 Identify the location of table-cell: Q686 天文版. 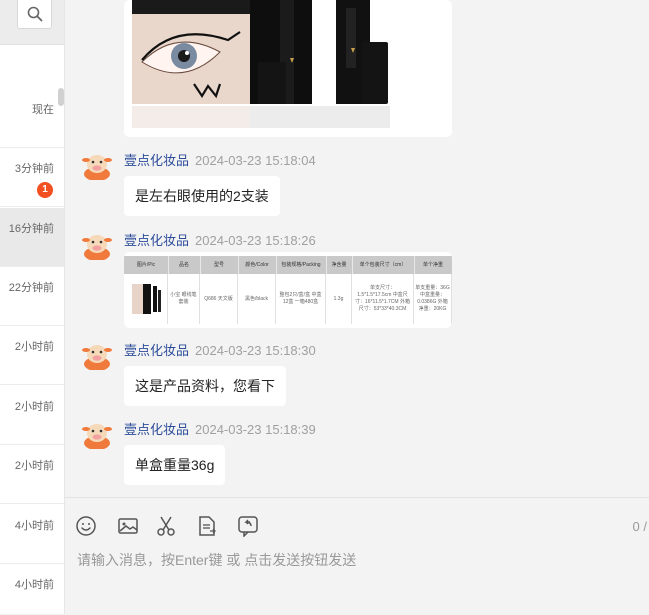
(219, 299).